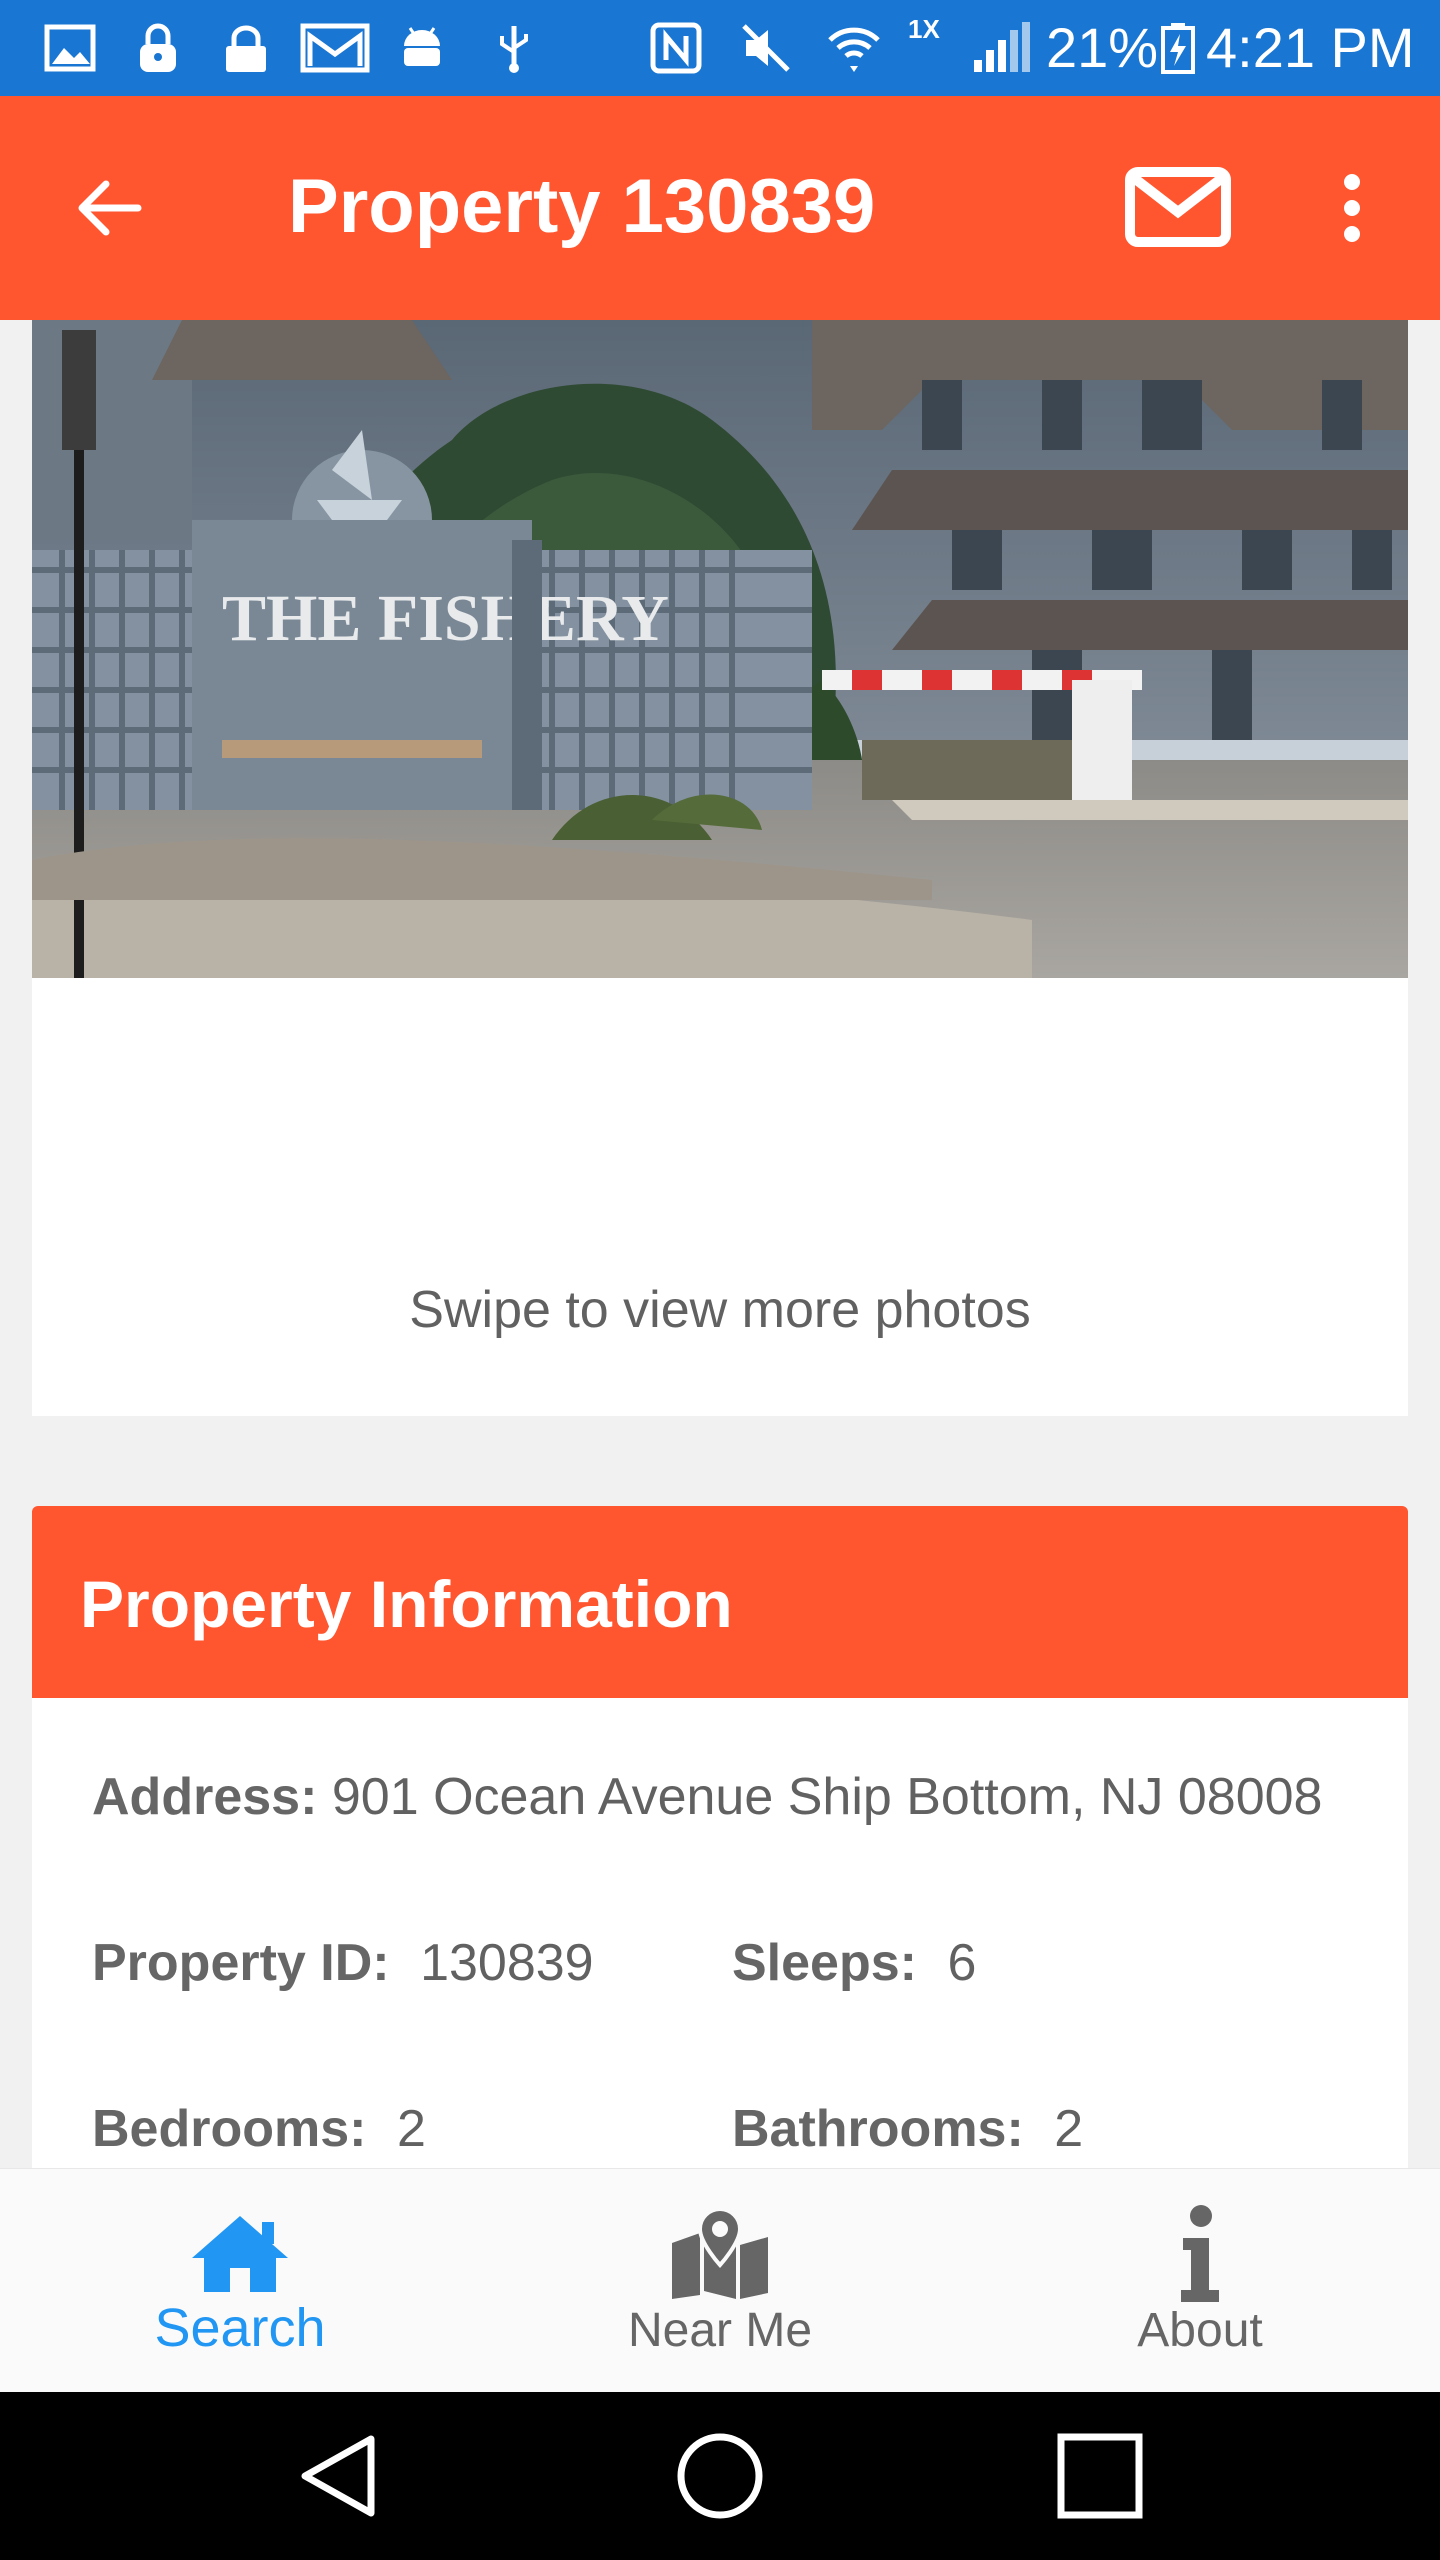 The height and width of the screenshot is (2560, 1440). What do you see at coordinates (70, 48) in the screenshot?
I see `gallery-icon` at bounding box center [70, 48].